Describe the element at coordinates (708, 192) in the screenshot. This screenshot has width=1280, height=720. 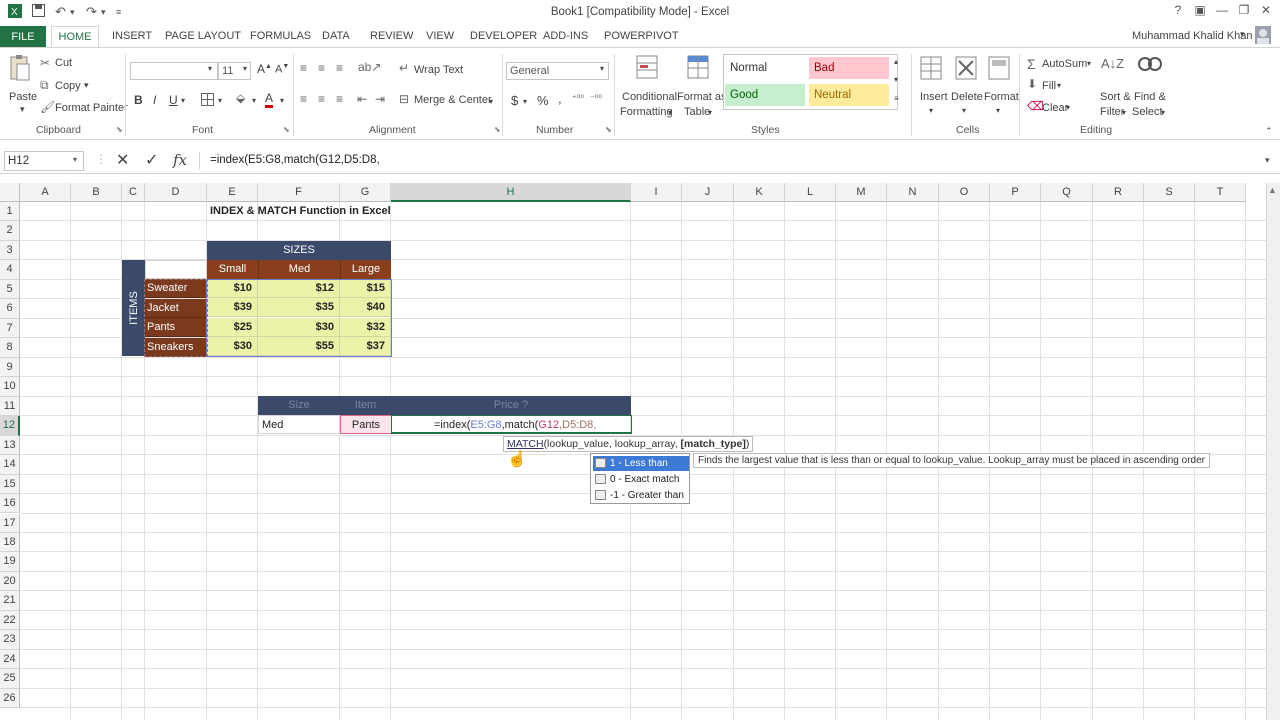
I see `column-header-j: J` at that location.